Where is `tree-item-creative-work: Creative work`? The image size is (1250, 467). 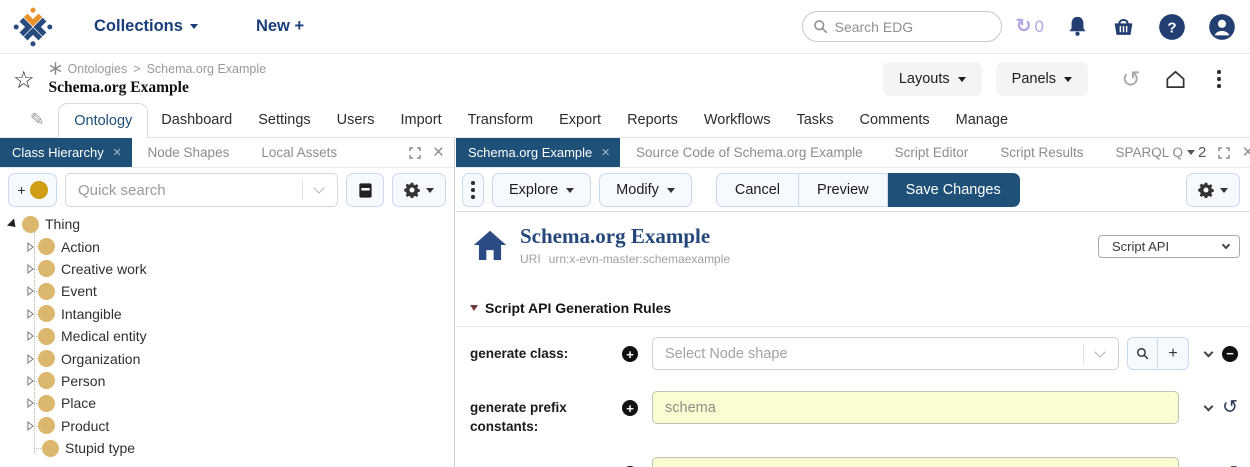
tree-item-creative-work: Creative work is located at coordinates (227, 269).